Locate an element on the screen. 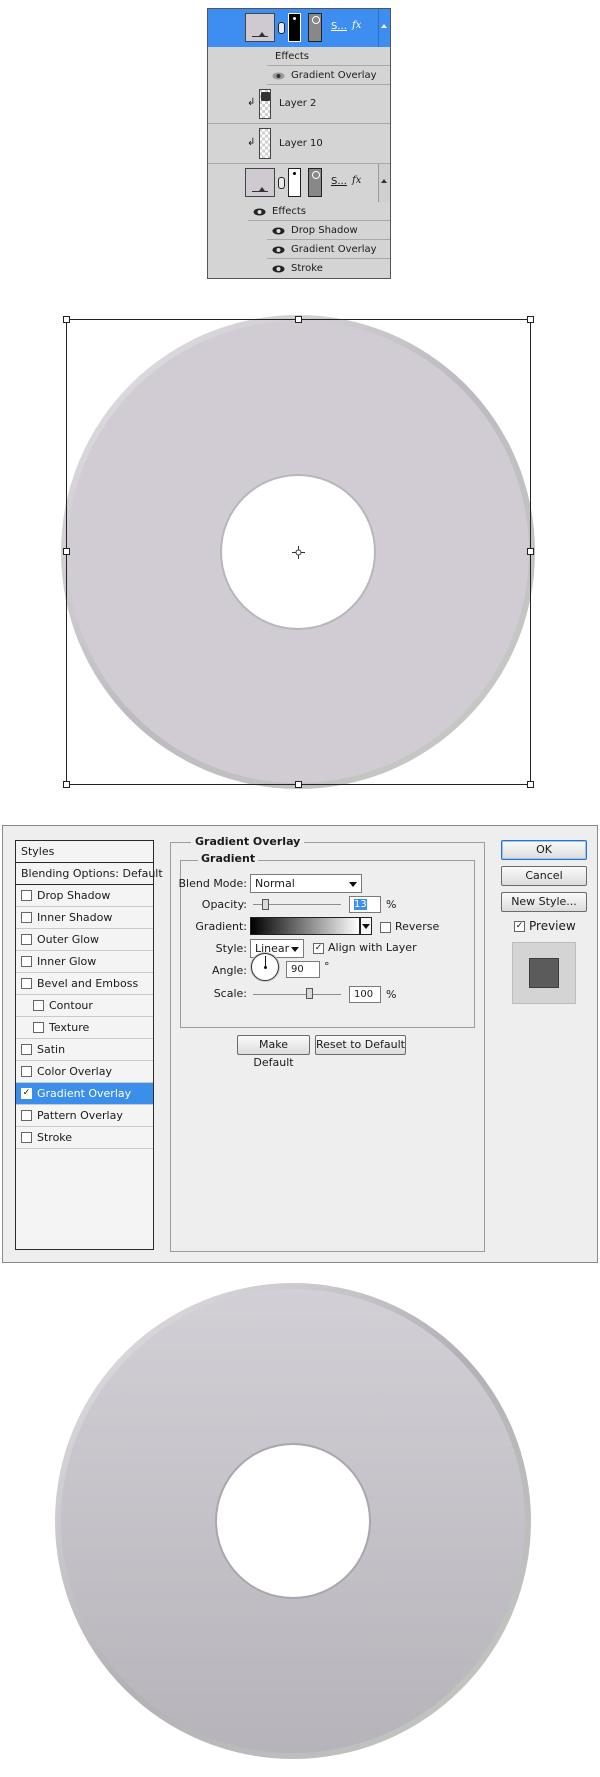 The width and height of the screenshot is (600, 1777). opacity-slider-thumb is located at coordinates (265, 904).